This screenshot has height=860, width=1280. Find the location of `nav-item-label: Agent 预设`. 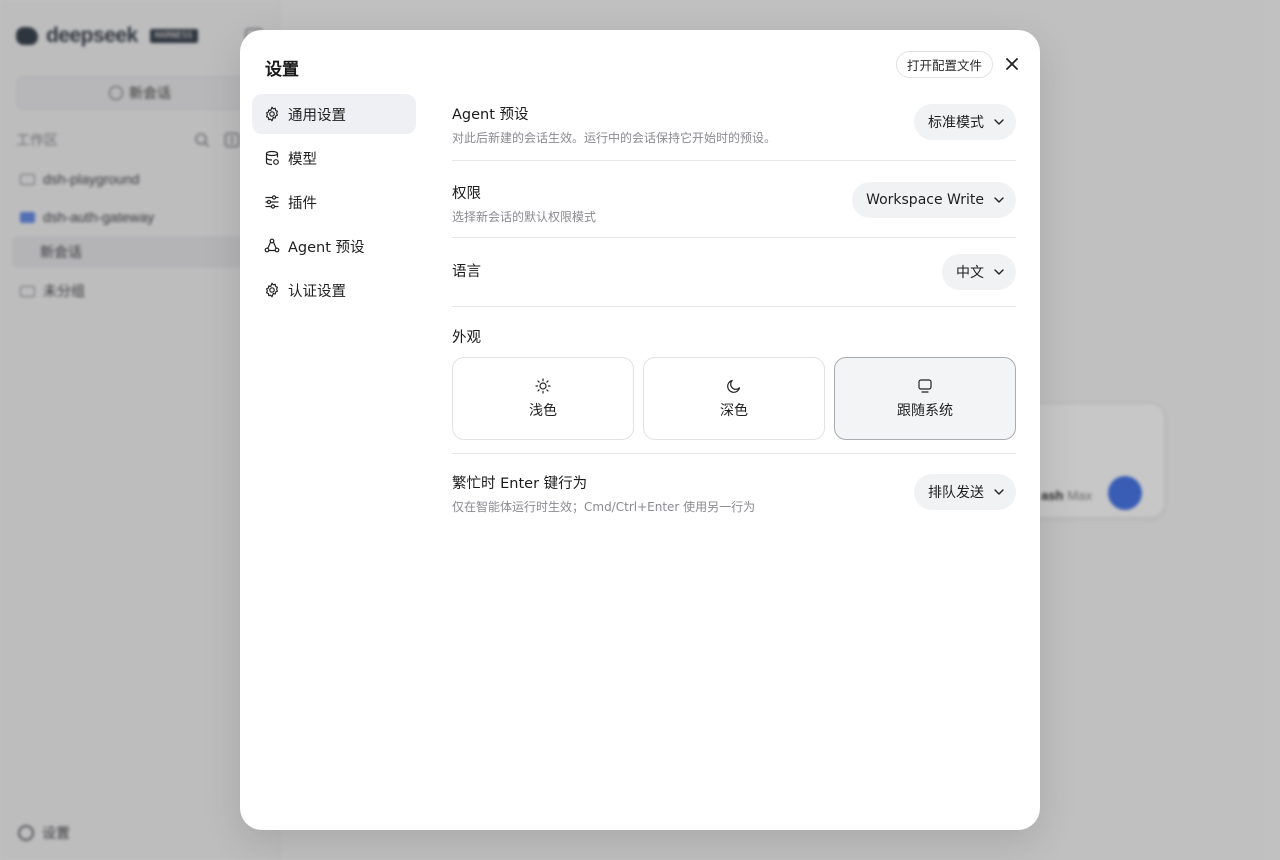

nav-item-label: Agent 预设 is located at coordinates (326, 247).